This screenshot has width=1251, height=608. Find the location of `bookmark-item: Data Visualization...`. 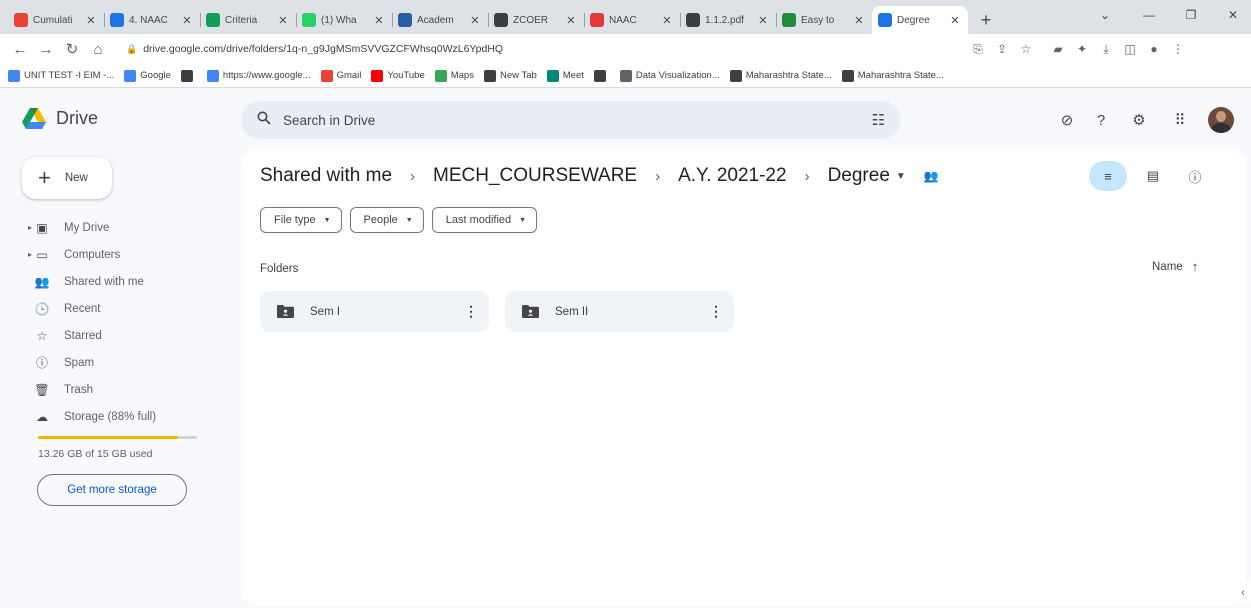

bookmark-item: Data Visualization... is located at coordinates (669, 75).